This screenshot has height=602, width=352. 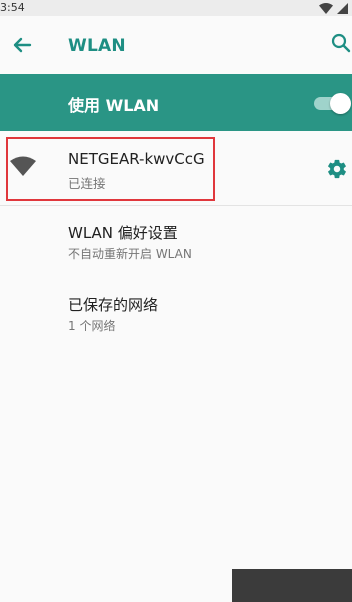 What do you see at coordinates (176, 325) in the screenshot?
I see `saved-networks-item: 已保存的网络 1 个网络` at bounding box center [176, 325].